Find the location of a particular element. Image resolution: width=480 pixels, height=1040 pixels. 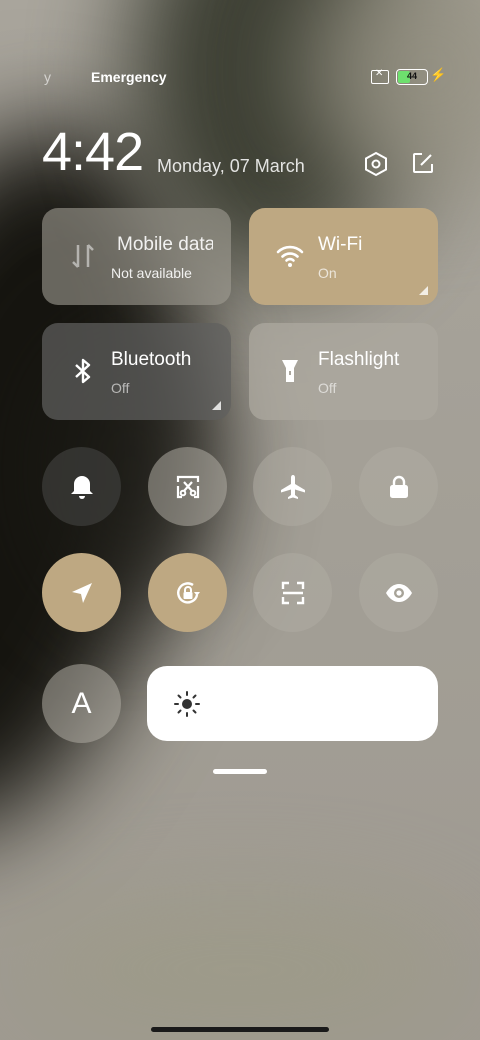

status-left-fragment: y is located at coordinates (47, 77).